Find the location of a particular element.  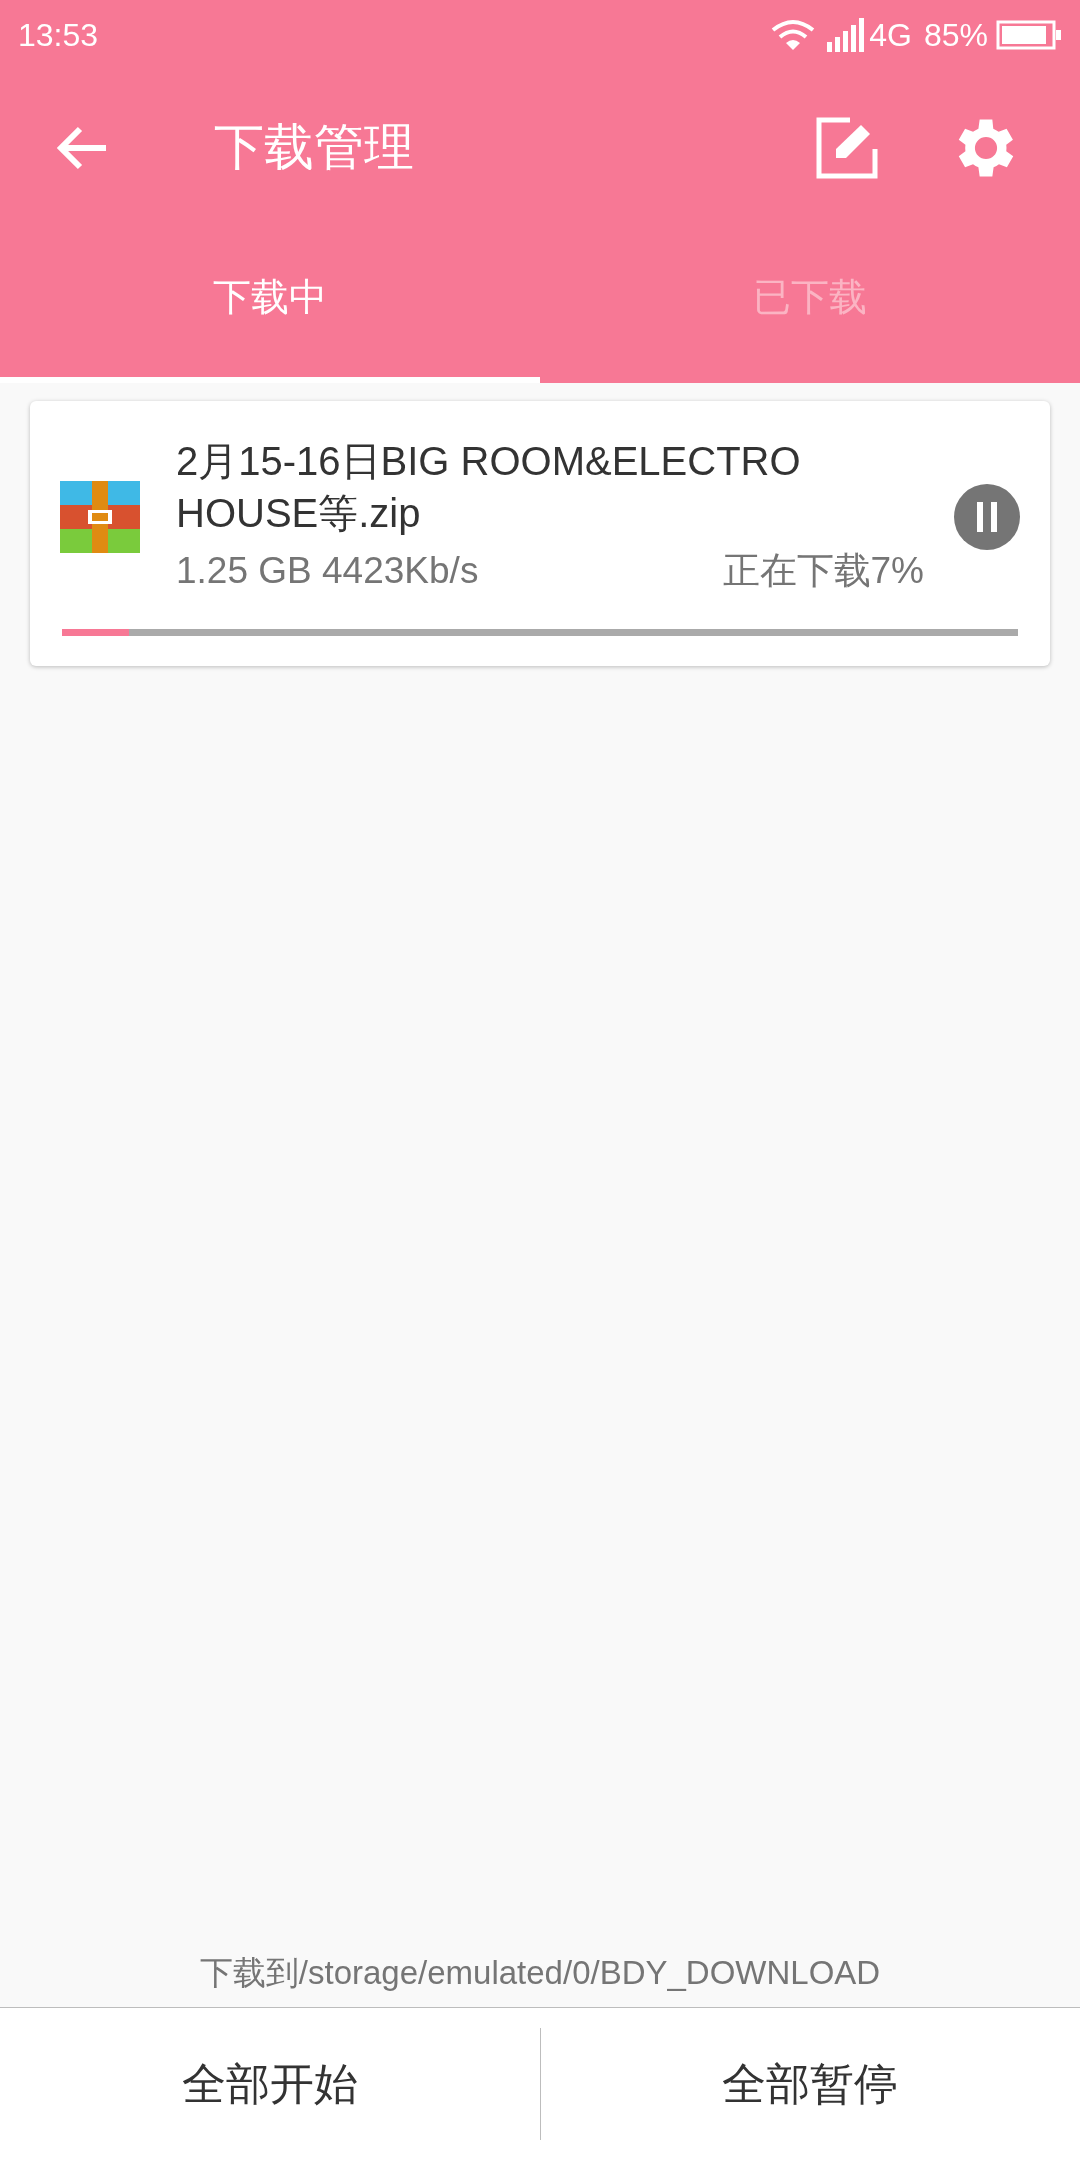

download-path: 下载到/storage/emulated/0/BDY_DOWNLOAD is located at coordinates (540, 1972).